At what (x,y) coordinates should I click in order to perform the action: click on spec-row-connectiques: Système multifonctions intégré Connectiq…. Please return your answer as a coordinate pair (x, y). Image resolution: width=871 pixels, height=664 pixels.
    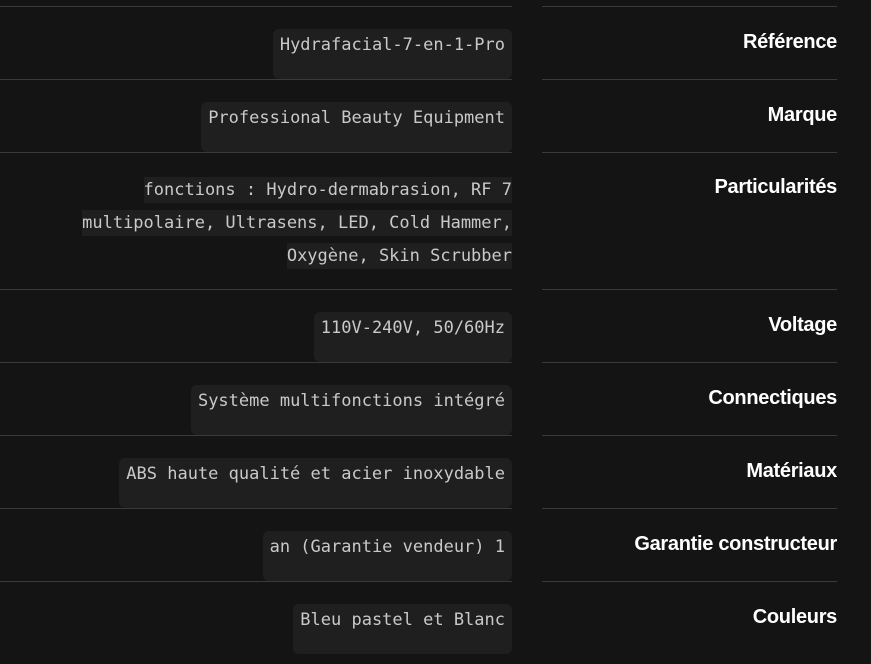
    Looking at the image, I should click on (435, 398).